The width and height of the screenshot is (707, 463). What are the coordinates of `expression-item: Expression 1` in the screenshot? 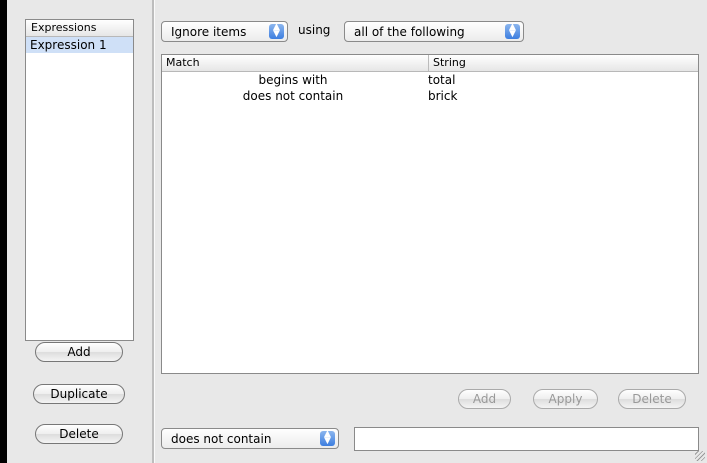 It's located at (79, 45).